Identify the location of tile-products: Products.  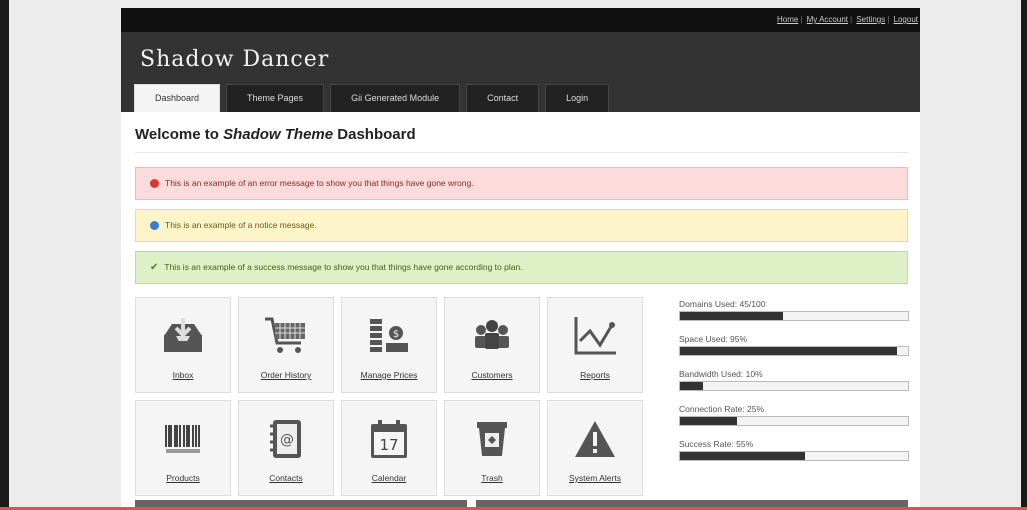
(183, 448).